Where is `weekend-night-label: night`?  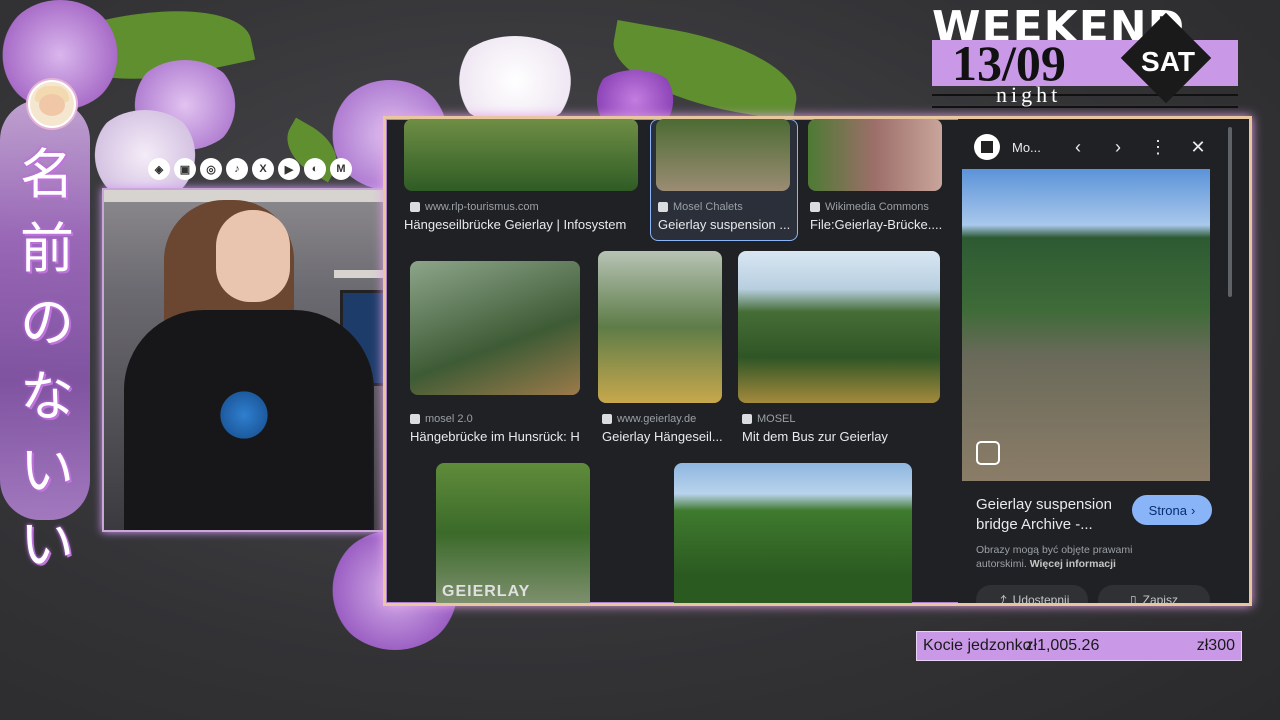 weekend-night-label: night is located at coordinates (1029, 94).